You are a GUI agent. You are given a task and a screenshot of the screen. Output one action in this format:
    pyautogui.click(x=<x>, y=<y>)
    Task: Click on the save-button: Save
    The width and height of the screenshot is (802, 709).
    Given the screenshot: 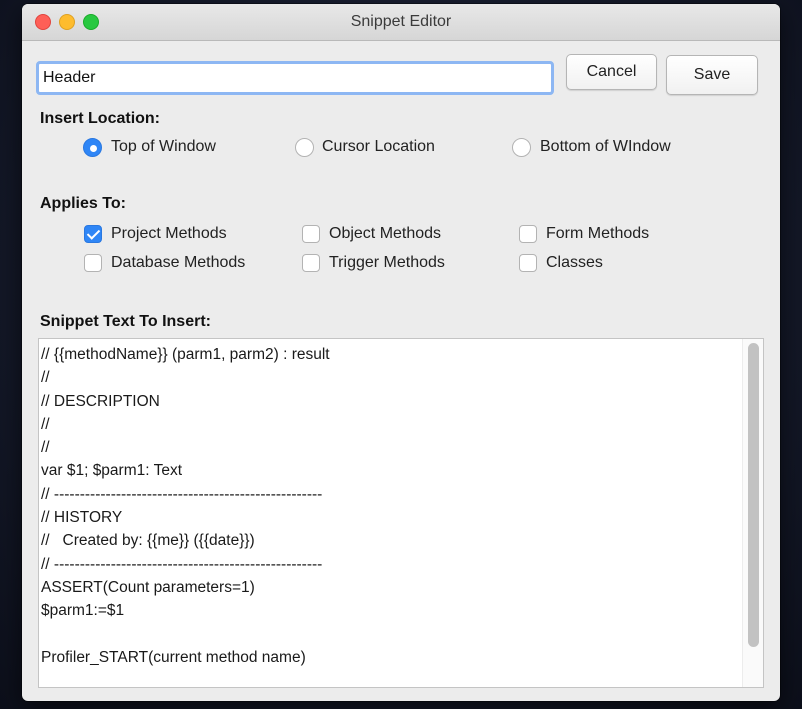 What is the action you would take?
    pyautogui.click(x=712, y=75)
    